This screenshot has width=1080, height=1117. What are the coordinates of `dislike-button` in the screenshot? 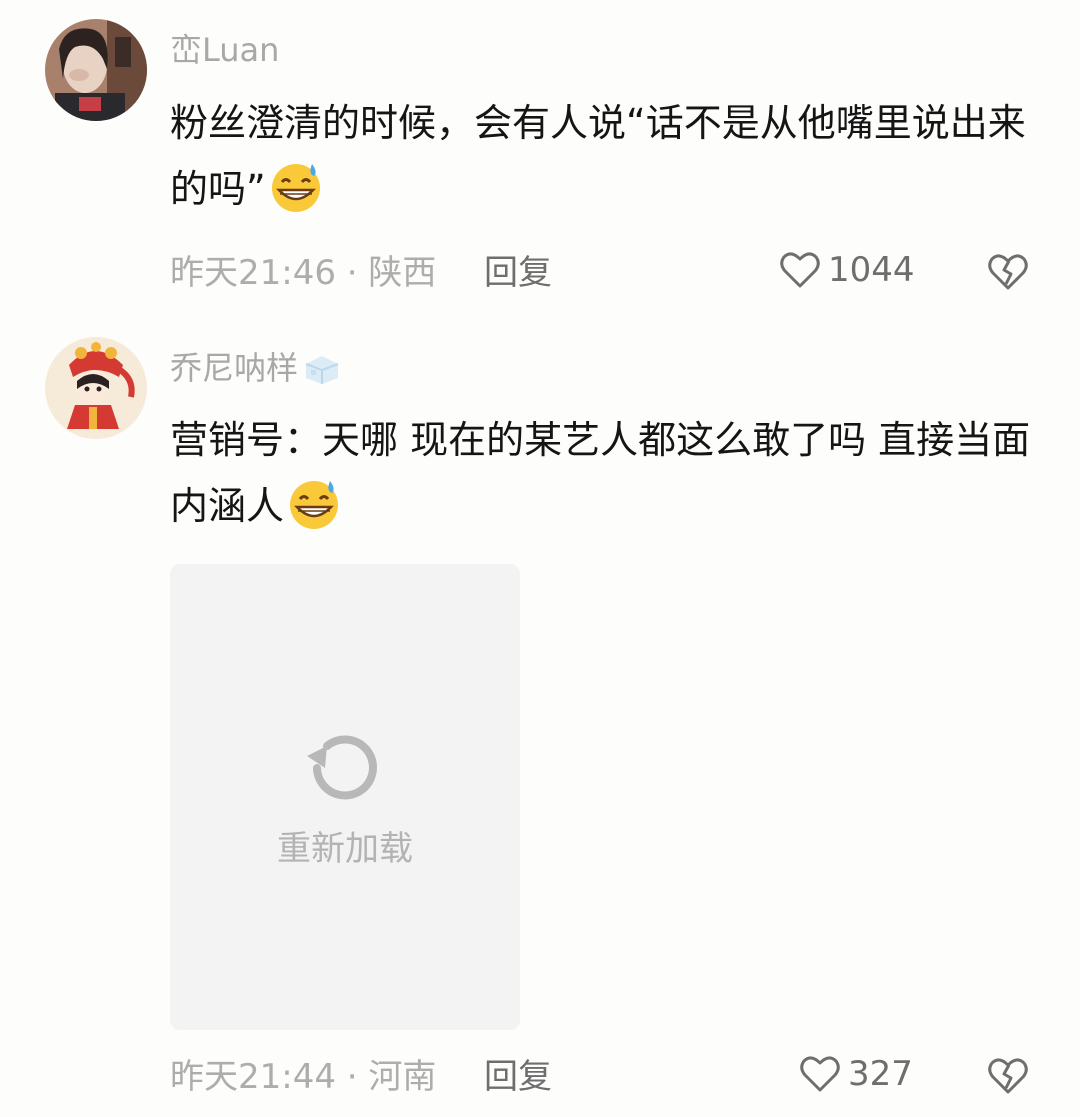 It's located at (1008, 1078).